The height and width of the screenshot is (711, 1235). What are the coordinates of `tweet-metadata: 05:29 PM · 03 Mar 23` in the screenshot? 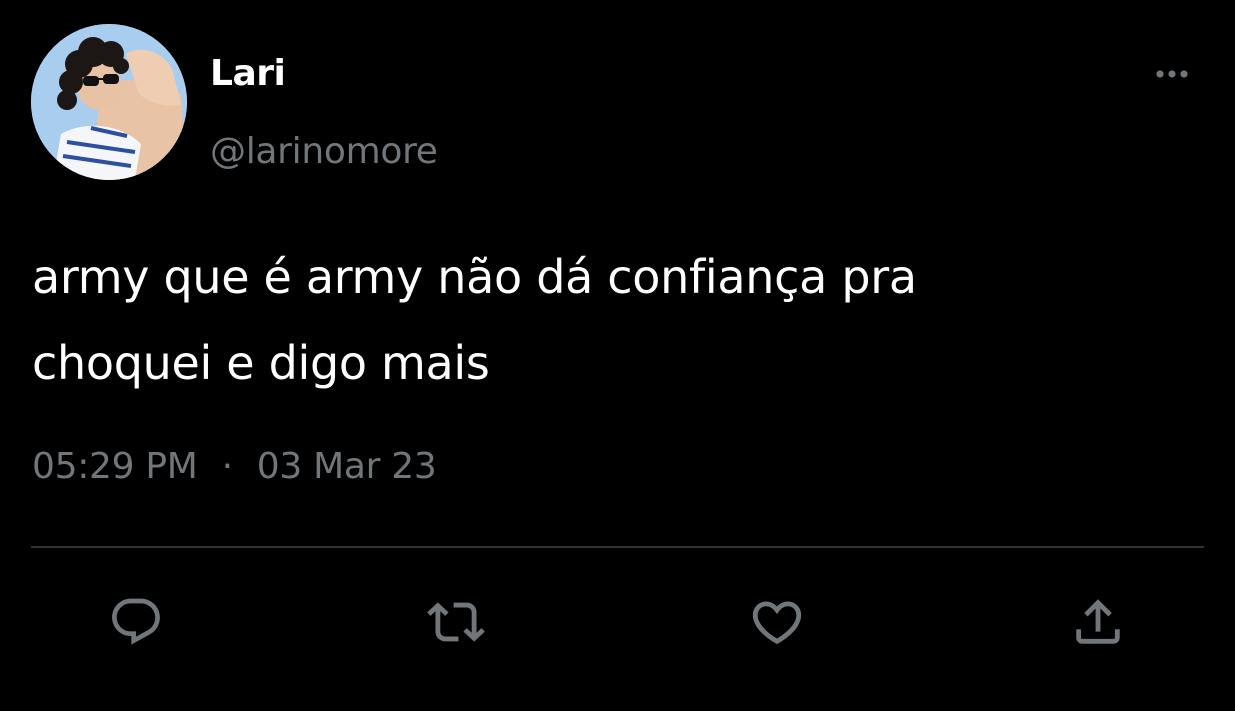 It's located at (234, 467).